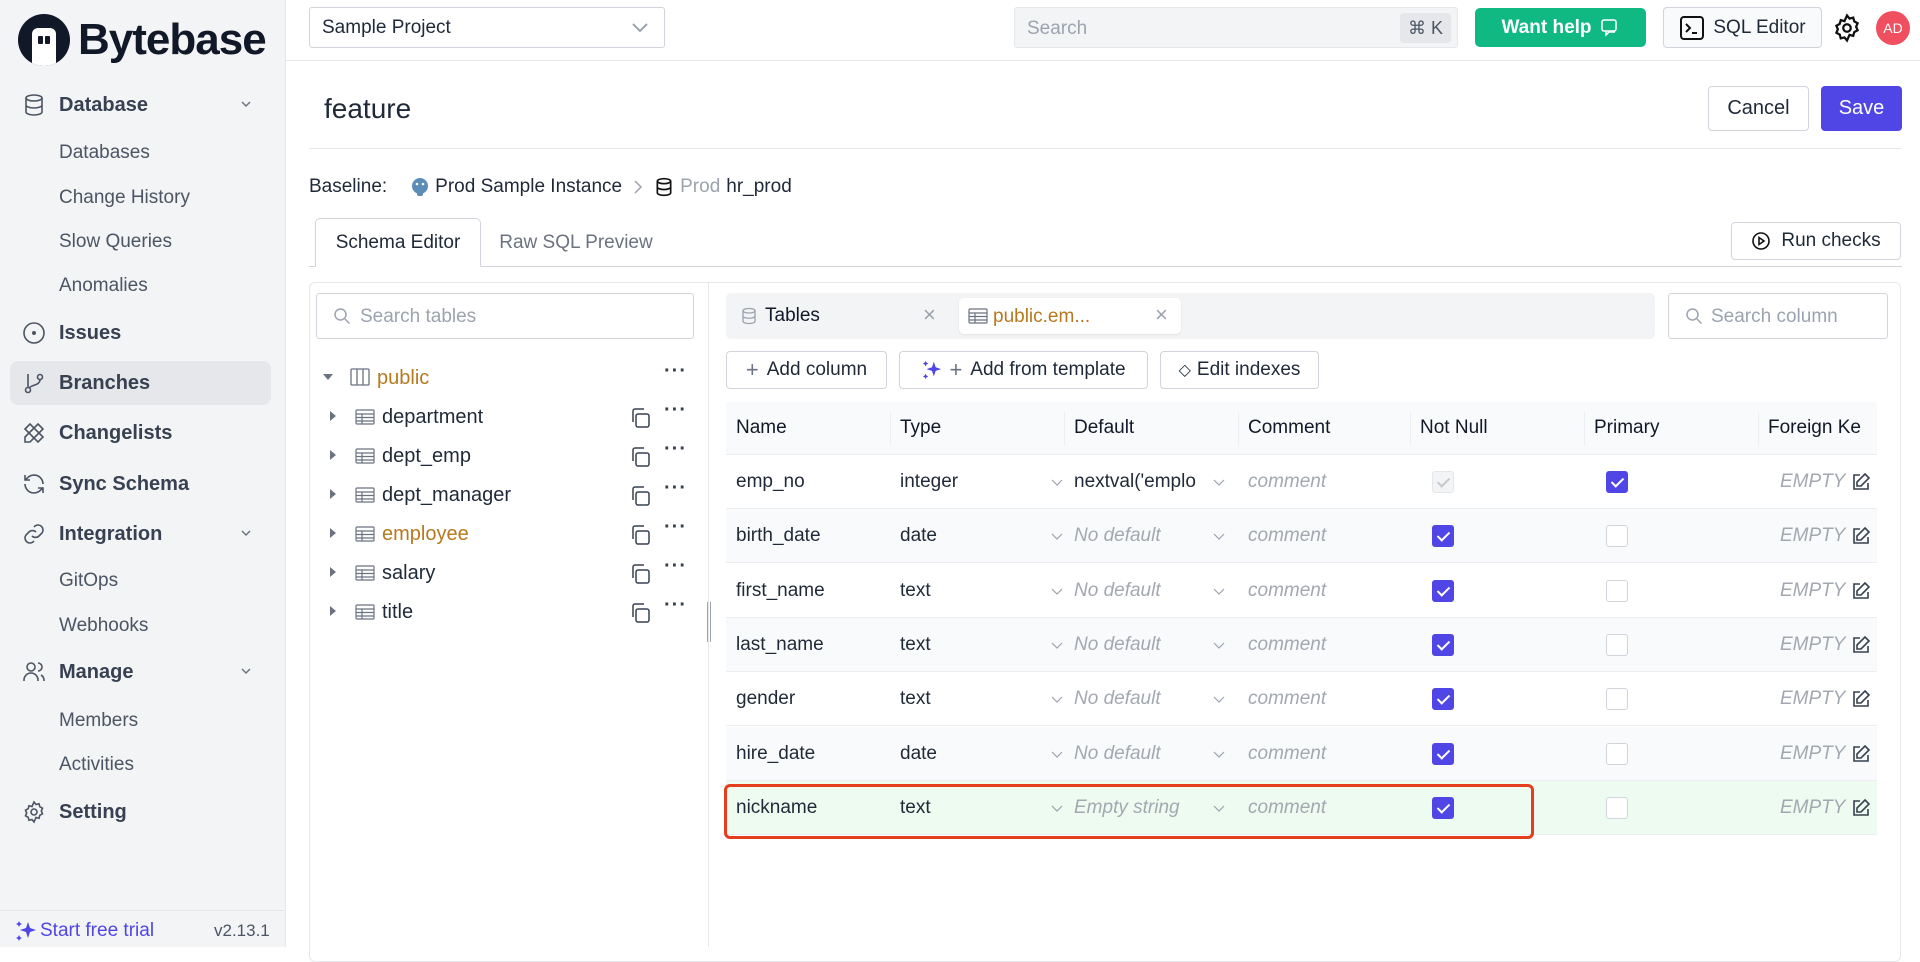 This screenshot has height=962, width=1920. What do you see at coordinates (816, 808) in the screenshot?
I see `column-name-input: nickname` at bounding box center [816, 808].